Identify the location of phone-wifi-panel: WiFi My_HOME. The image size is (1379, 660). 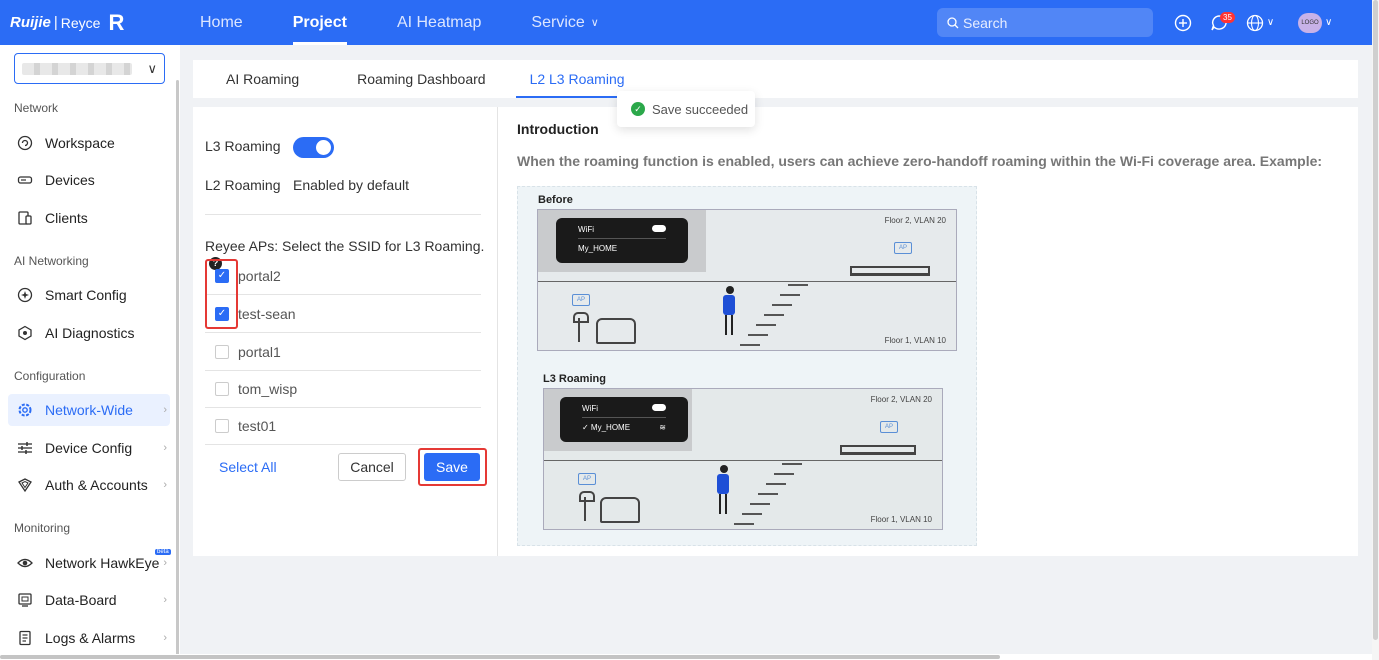
(622, 240).